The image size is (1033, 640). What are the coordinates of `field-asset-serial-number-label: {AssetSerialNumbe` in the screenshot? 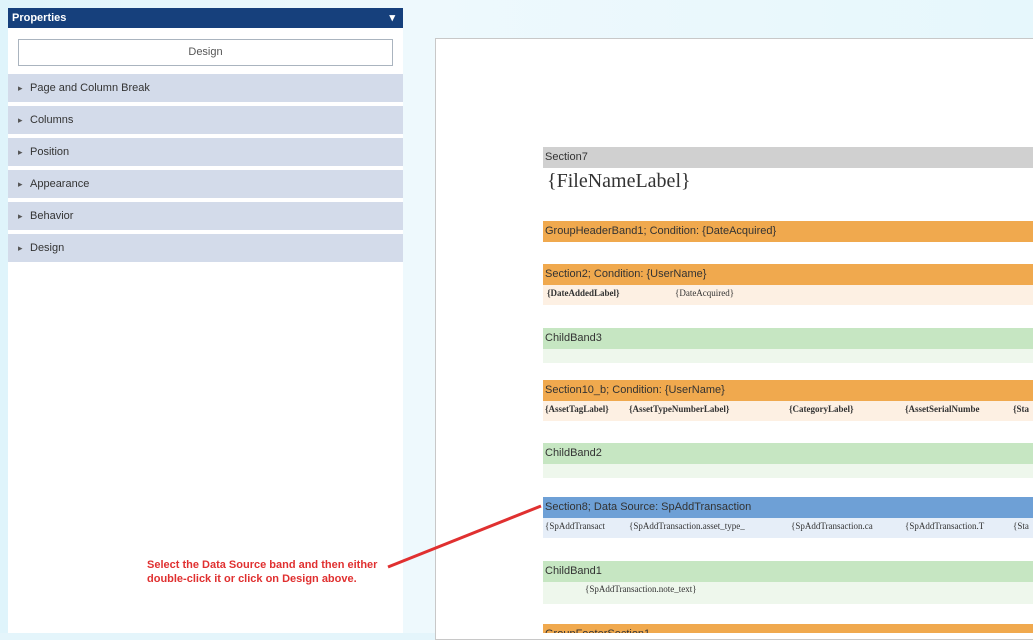 It's located at (942, 409).